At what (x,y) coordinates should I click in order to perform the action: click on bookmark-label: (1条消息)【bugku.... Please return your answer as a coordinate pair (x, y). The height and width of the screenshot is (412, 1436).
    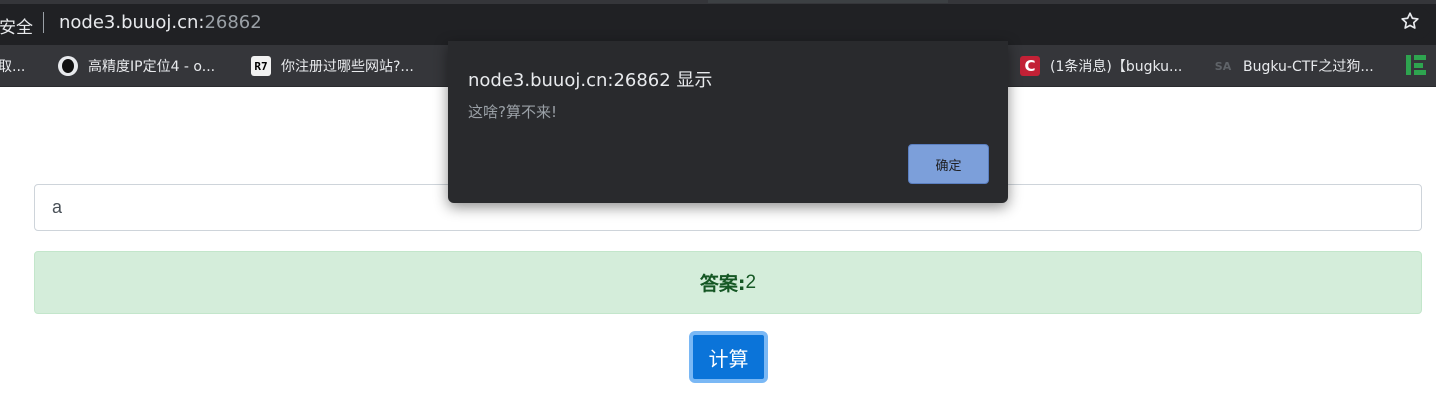
    Looking at the image, I should click on (1116, 67).